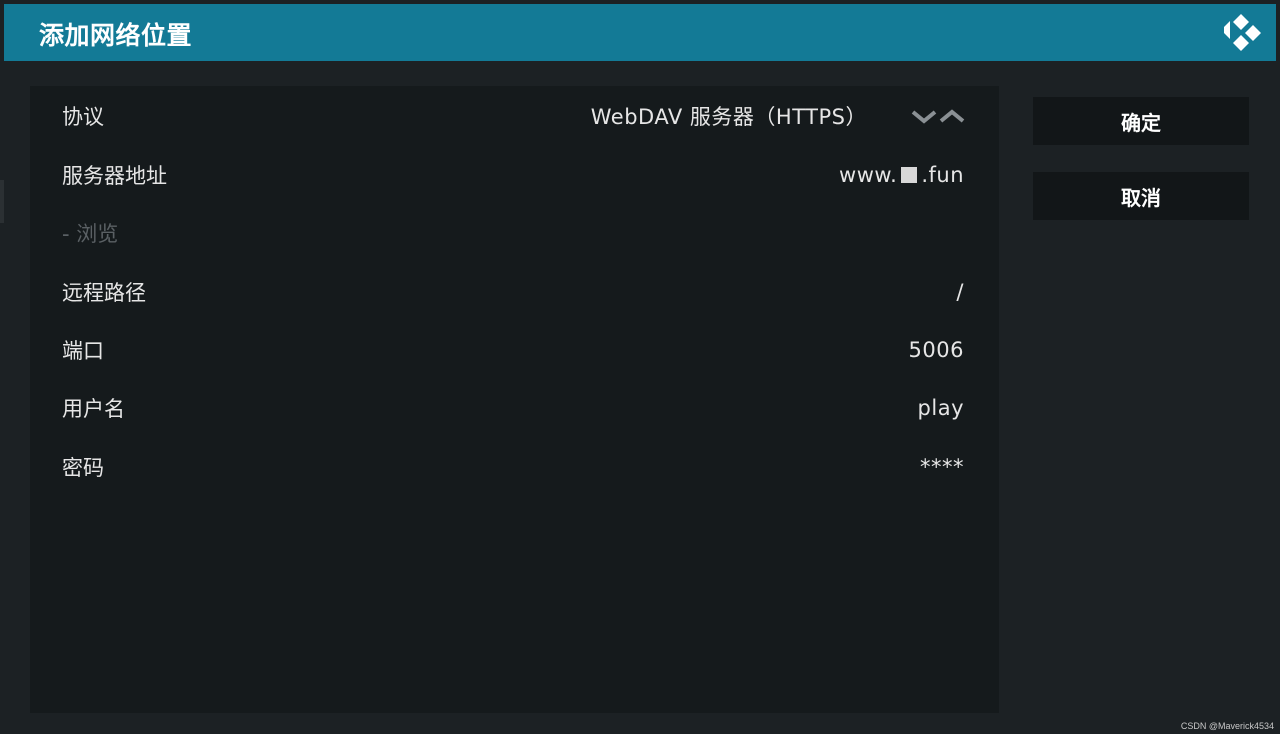  Describe the element at coordinates (114, 176) in the screenshot. I see `server-address-label: 服务器地址` at that location.